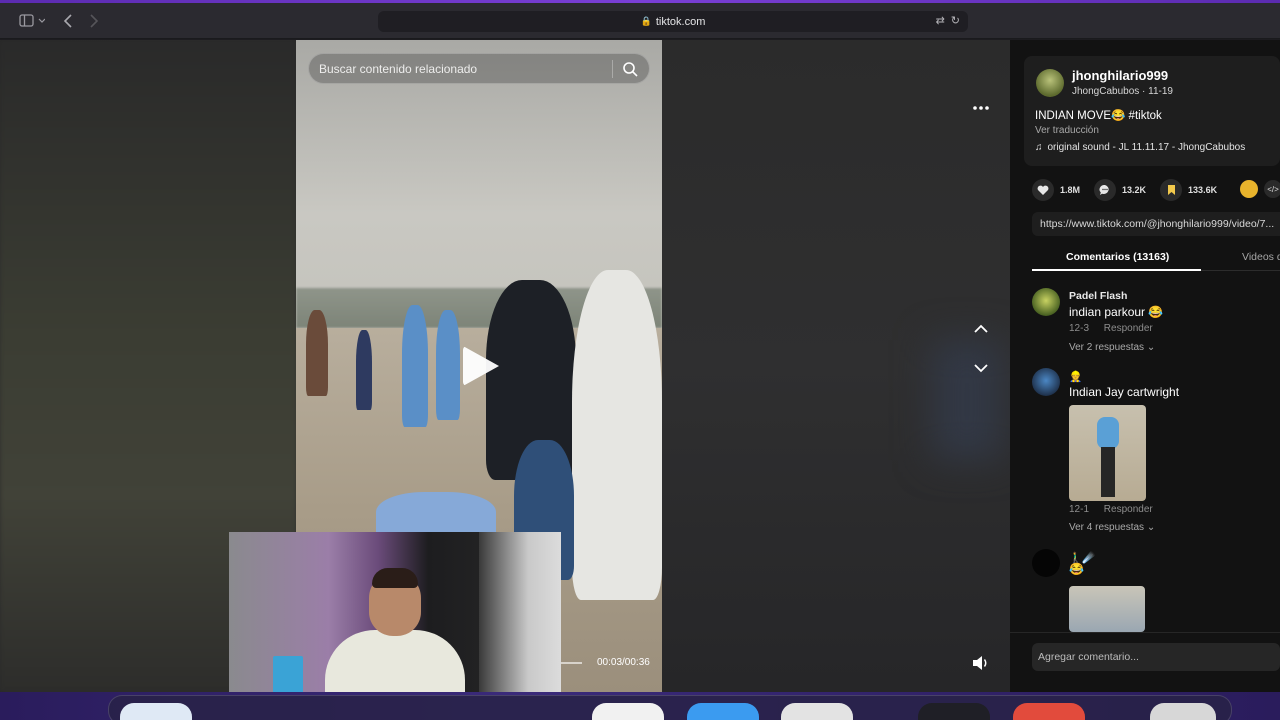 The width and height of the screenshot is (1280, 720). Describe the element at coordinates (481, 366) in the screenshot. I see `play-icon` at that location.